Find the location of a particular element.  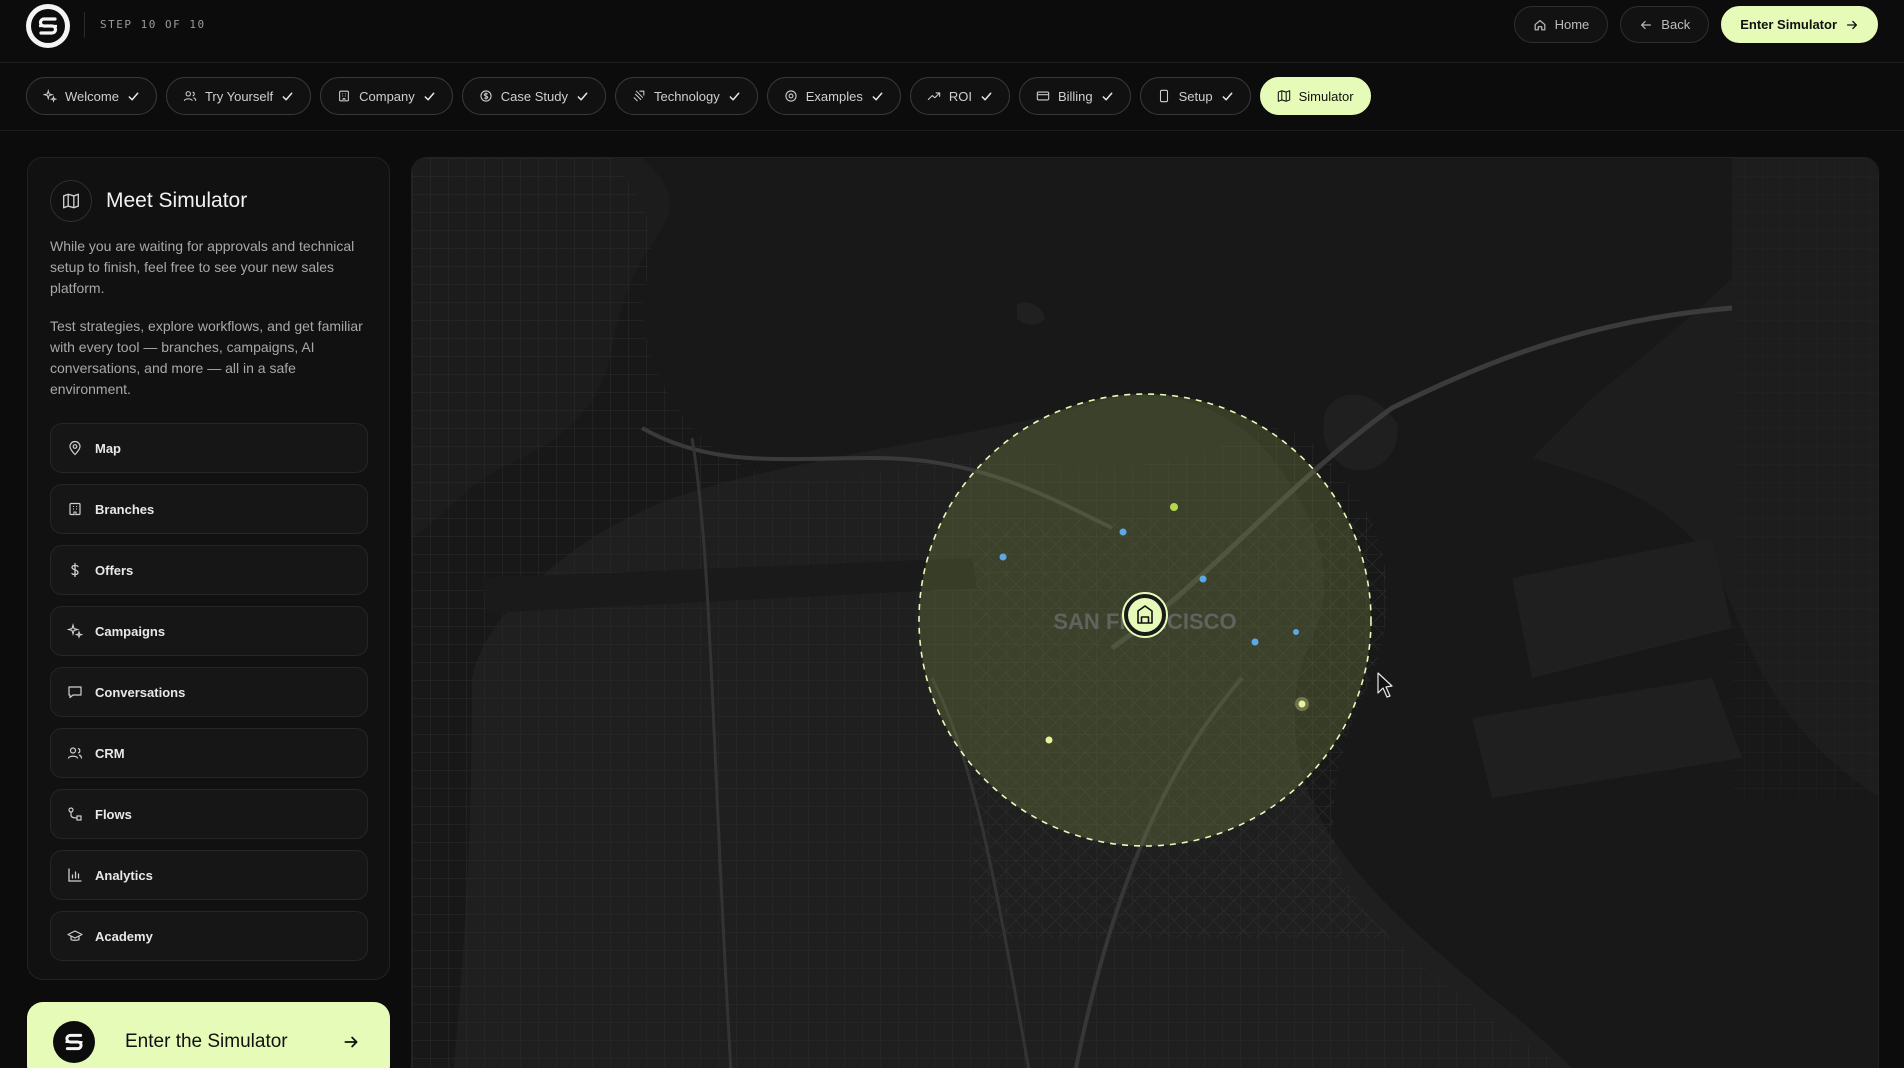

home-label: Home is located at coordinates (1572, 24).